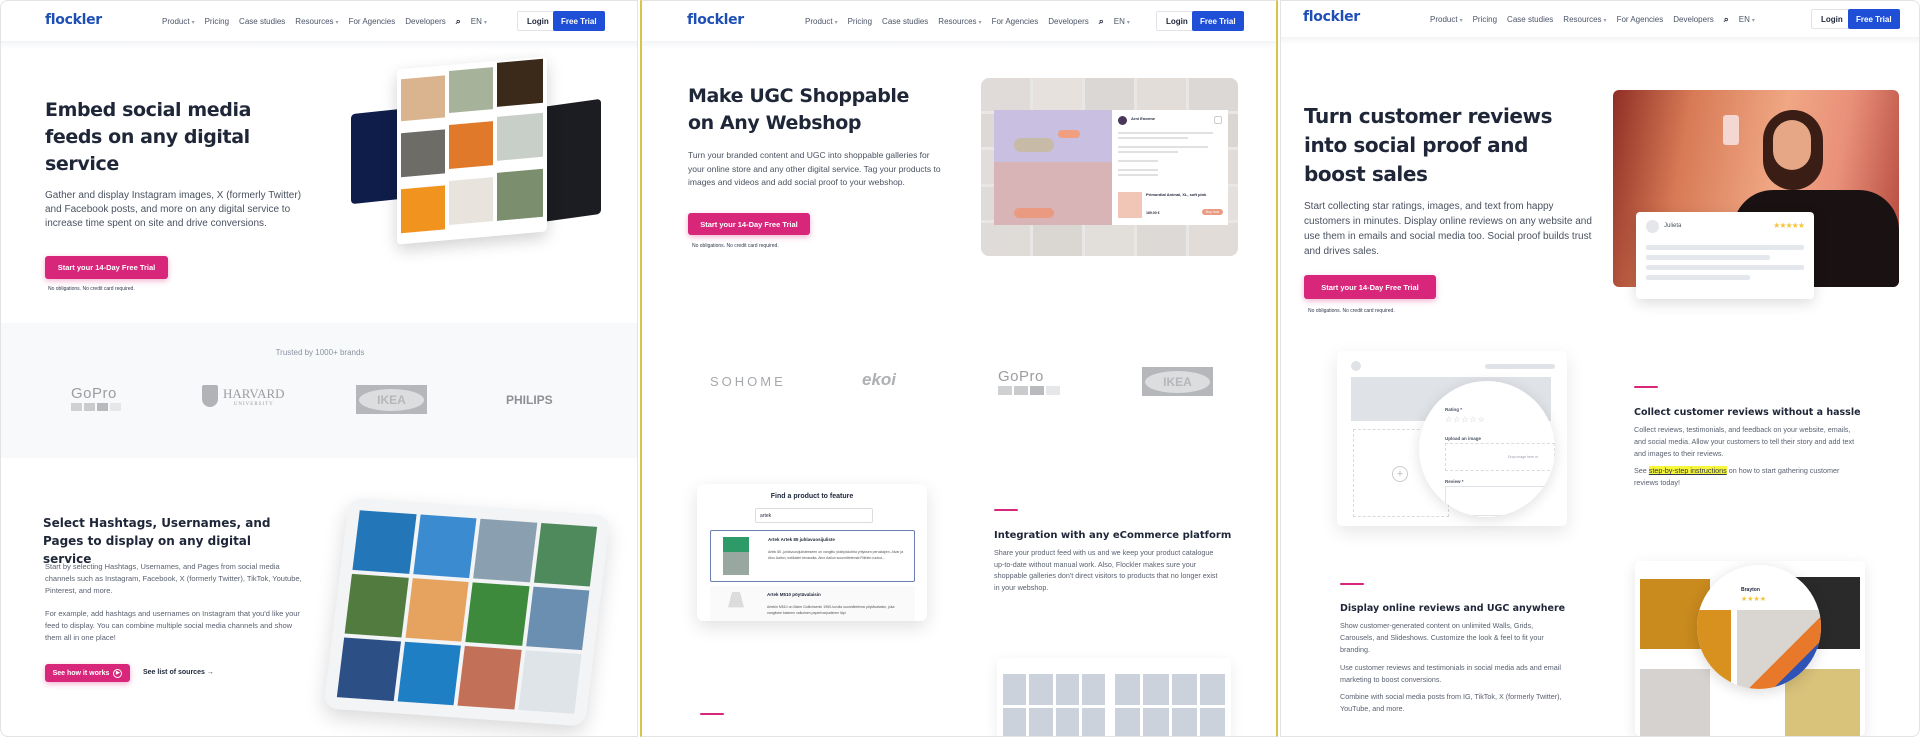 The width and height of the screenshot is (1920, 737). I want to click on rating-label: Rating *, so click(1454, 409).